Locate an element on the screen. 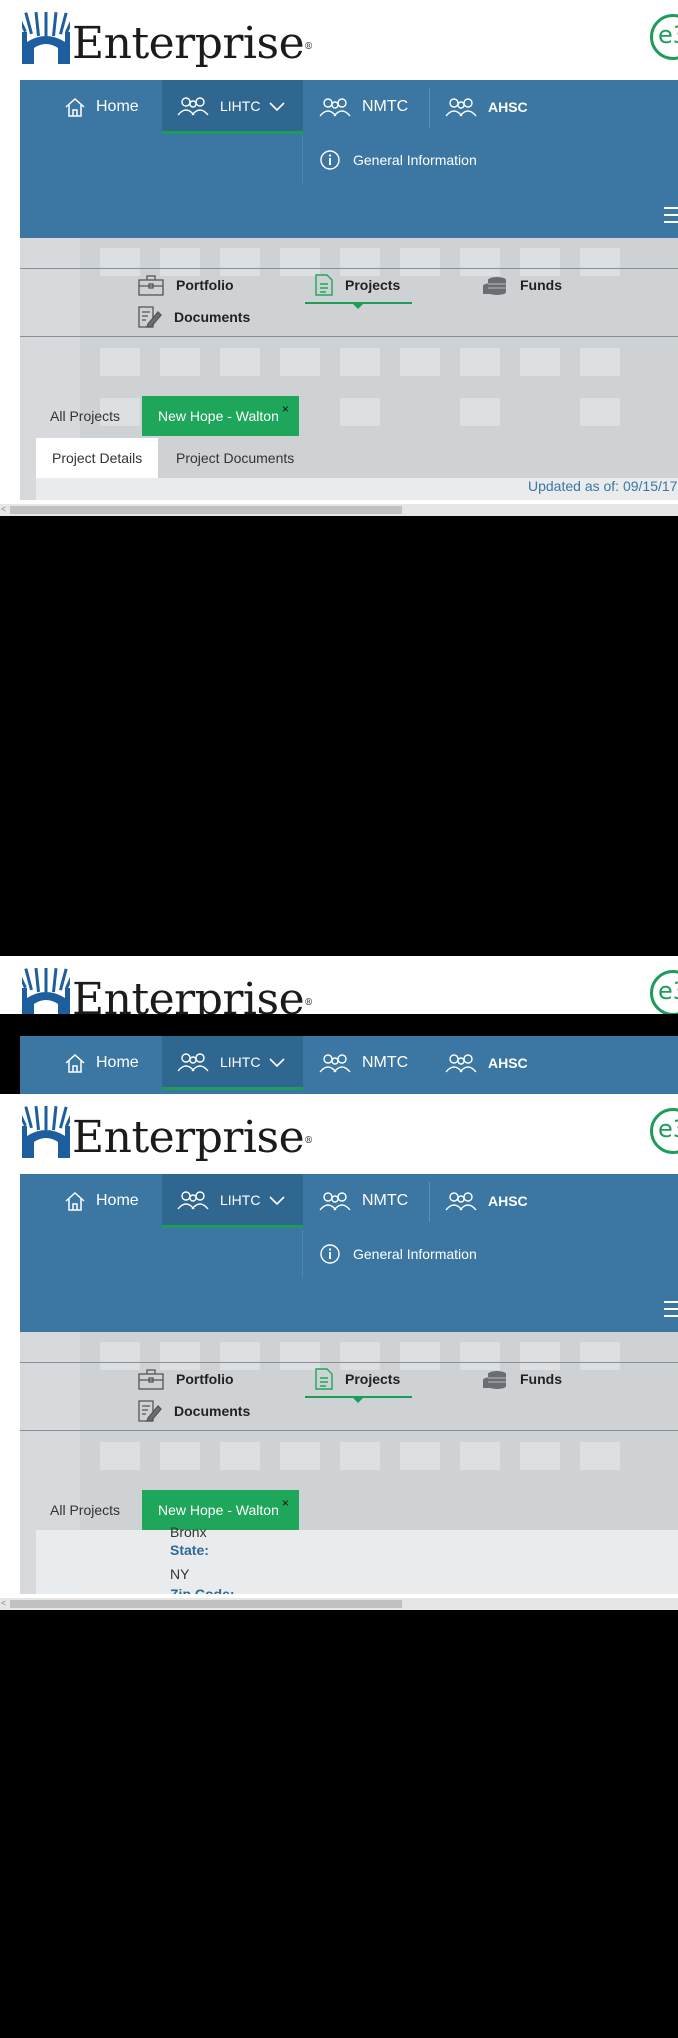 The image size is (678, 2038). tab-project-documents-label: Project Documents is located at coordinates (235, 458).